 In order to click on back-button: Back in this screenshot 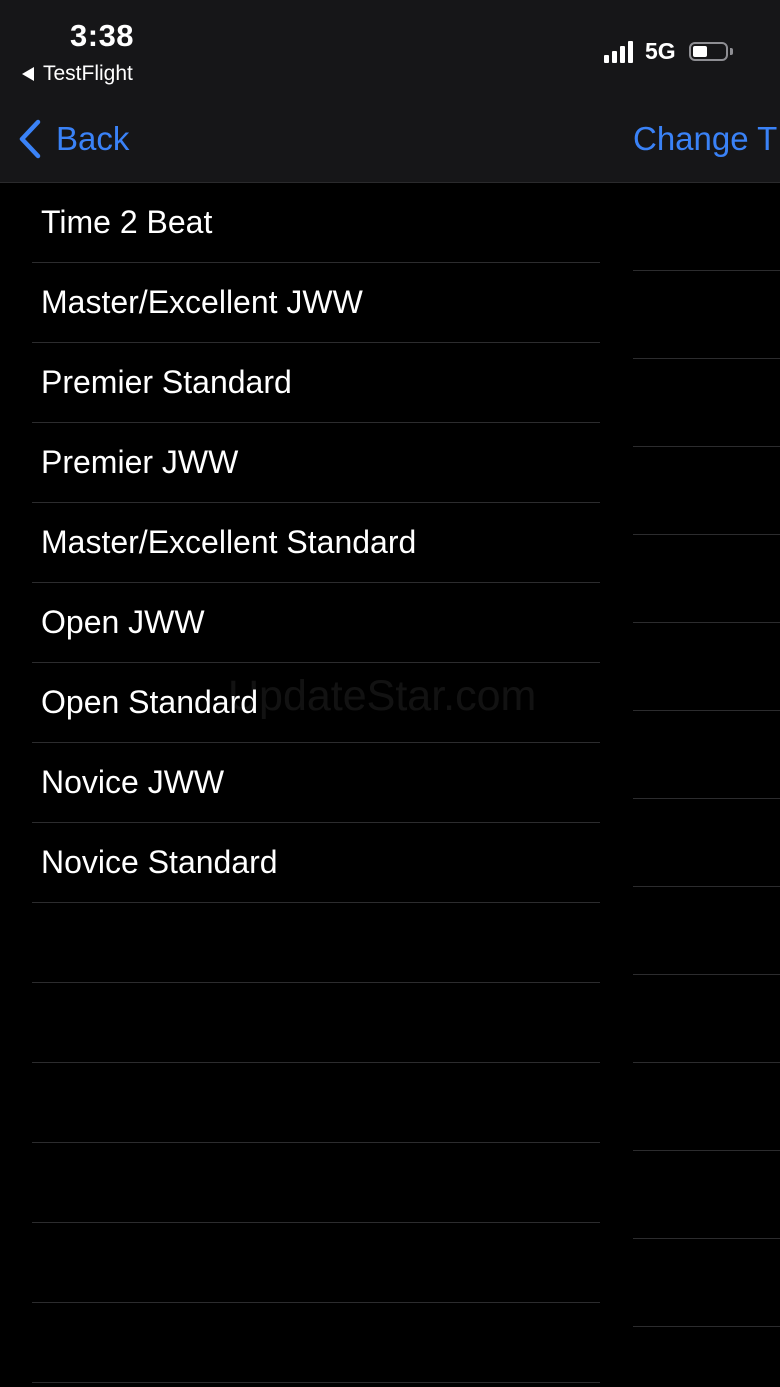, I will do `click(73, 139)`.